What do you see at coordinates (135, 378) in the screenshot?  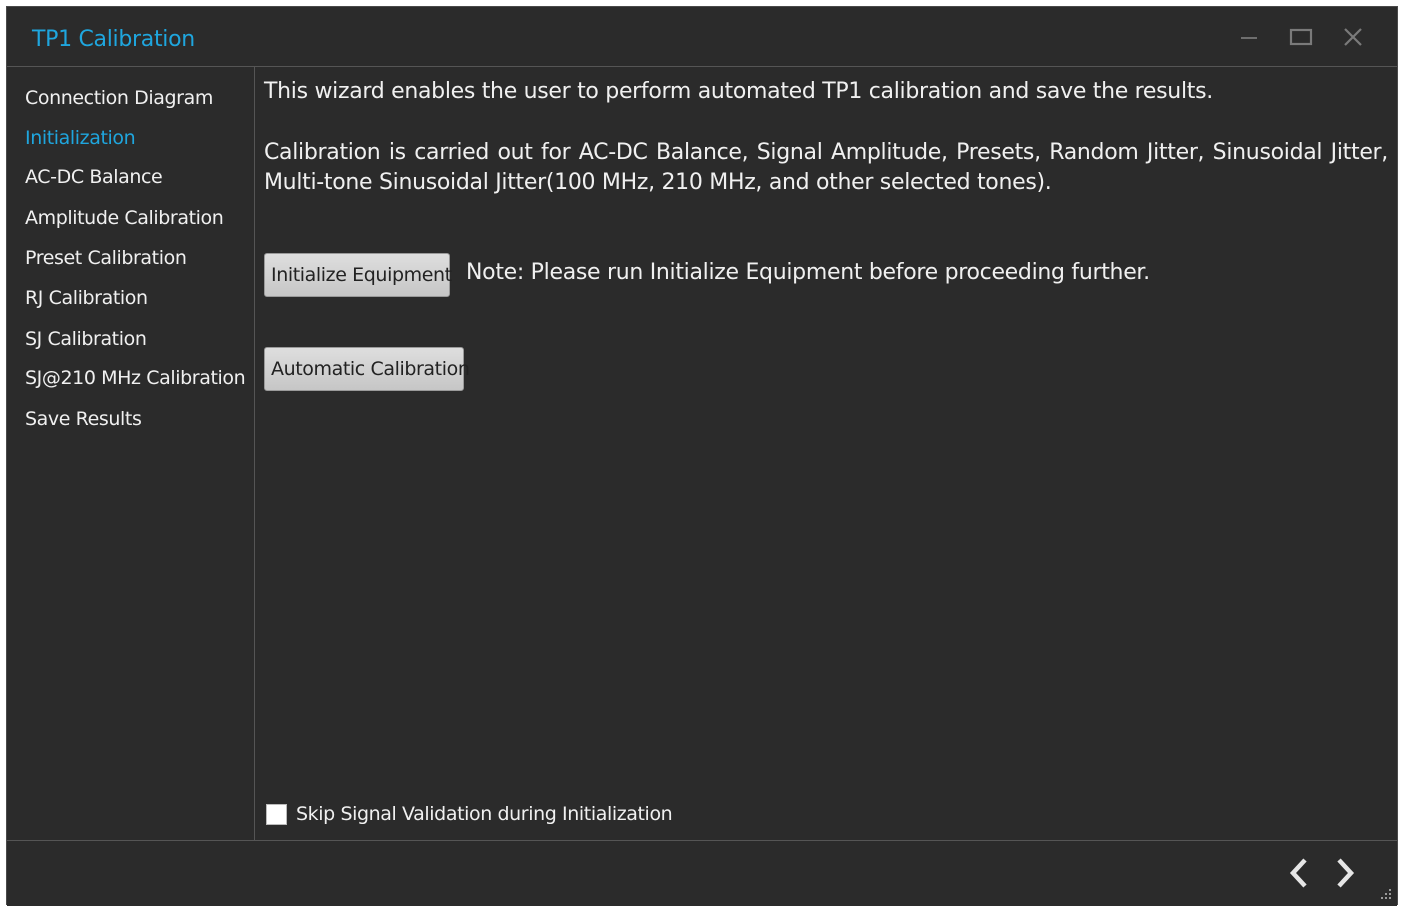 I see `step-sj210-calibration: SJ@210 MHz Calibration` at bounding box center [135, 378].